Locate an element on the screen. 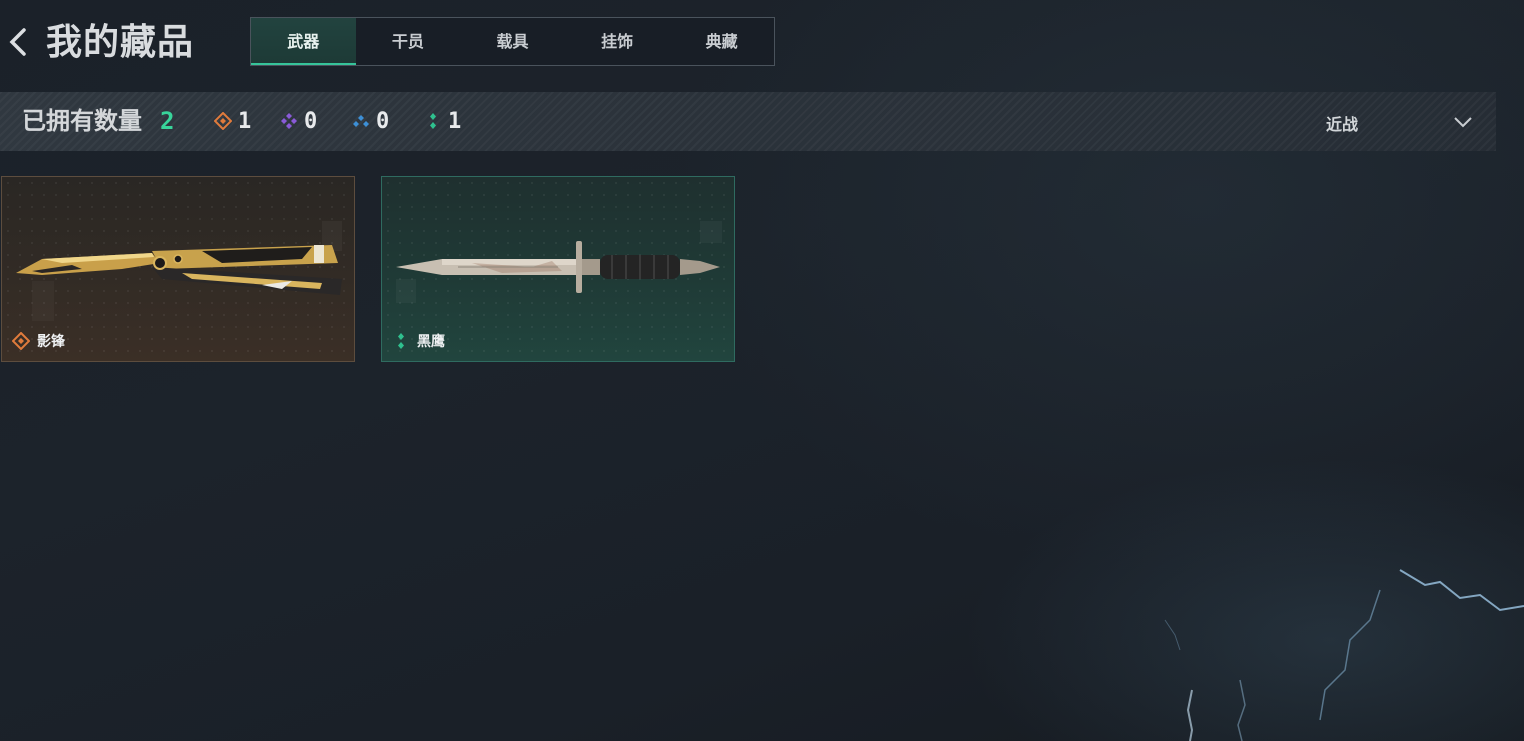 The width and height of the screenshot is (1524, 741). chevron-left-icon is located at coordinates (17, 42).